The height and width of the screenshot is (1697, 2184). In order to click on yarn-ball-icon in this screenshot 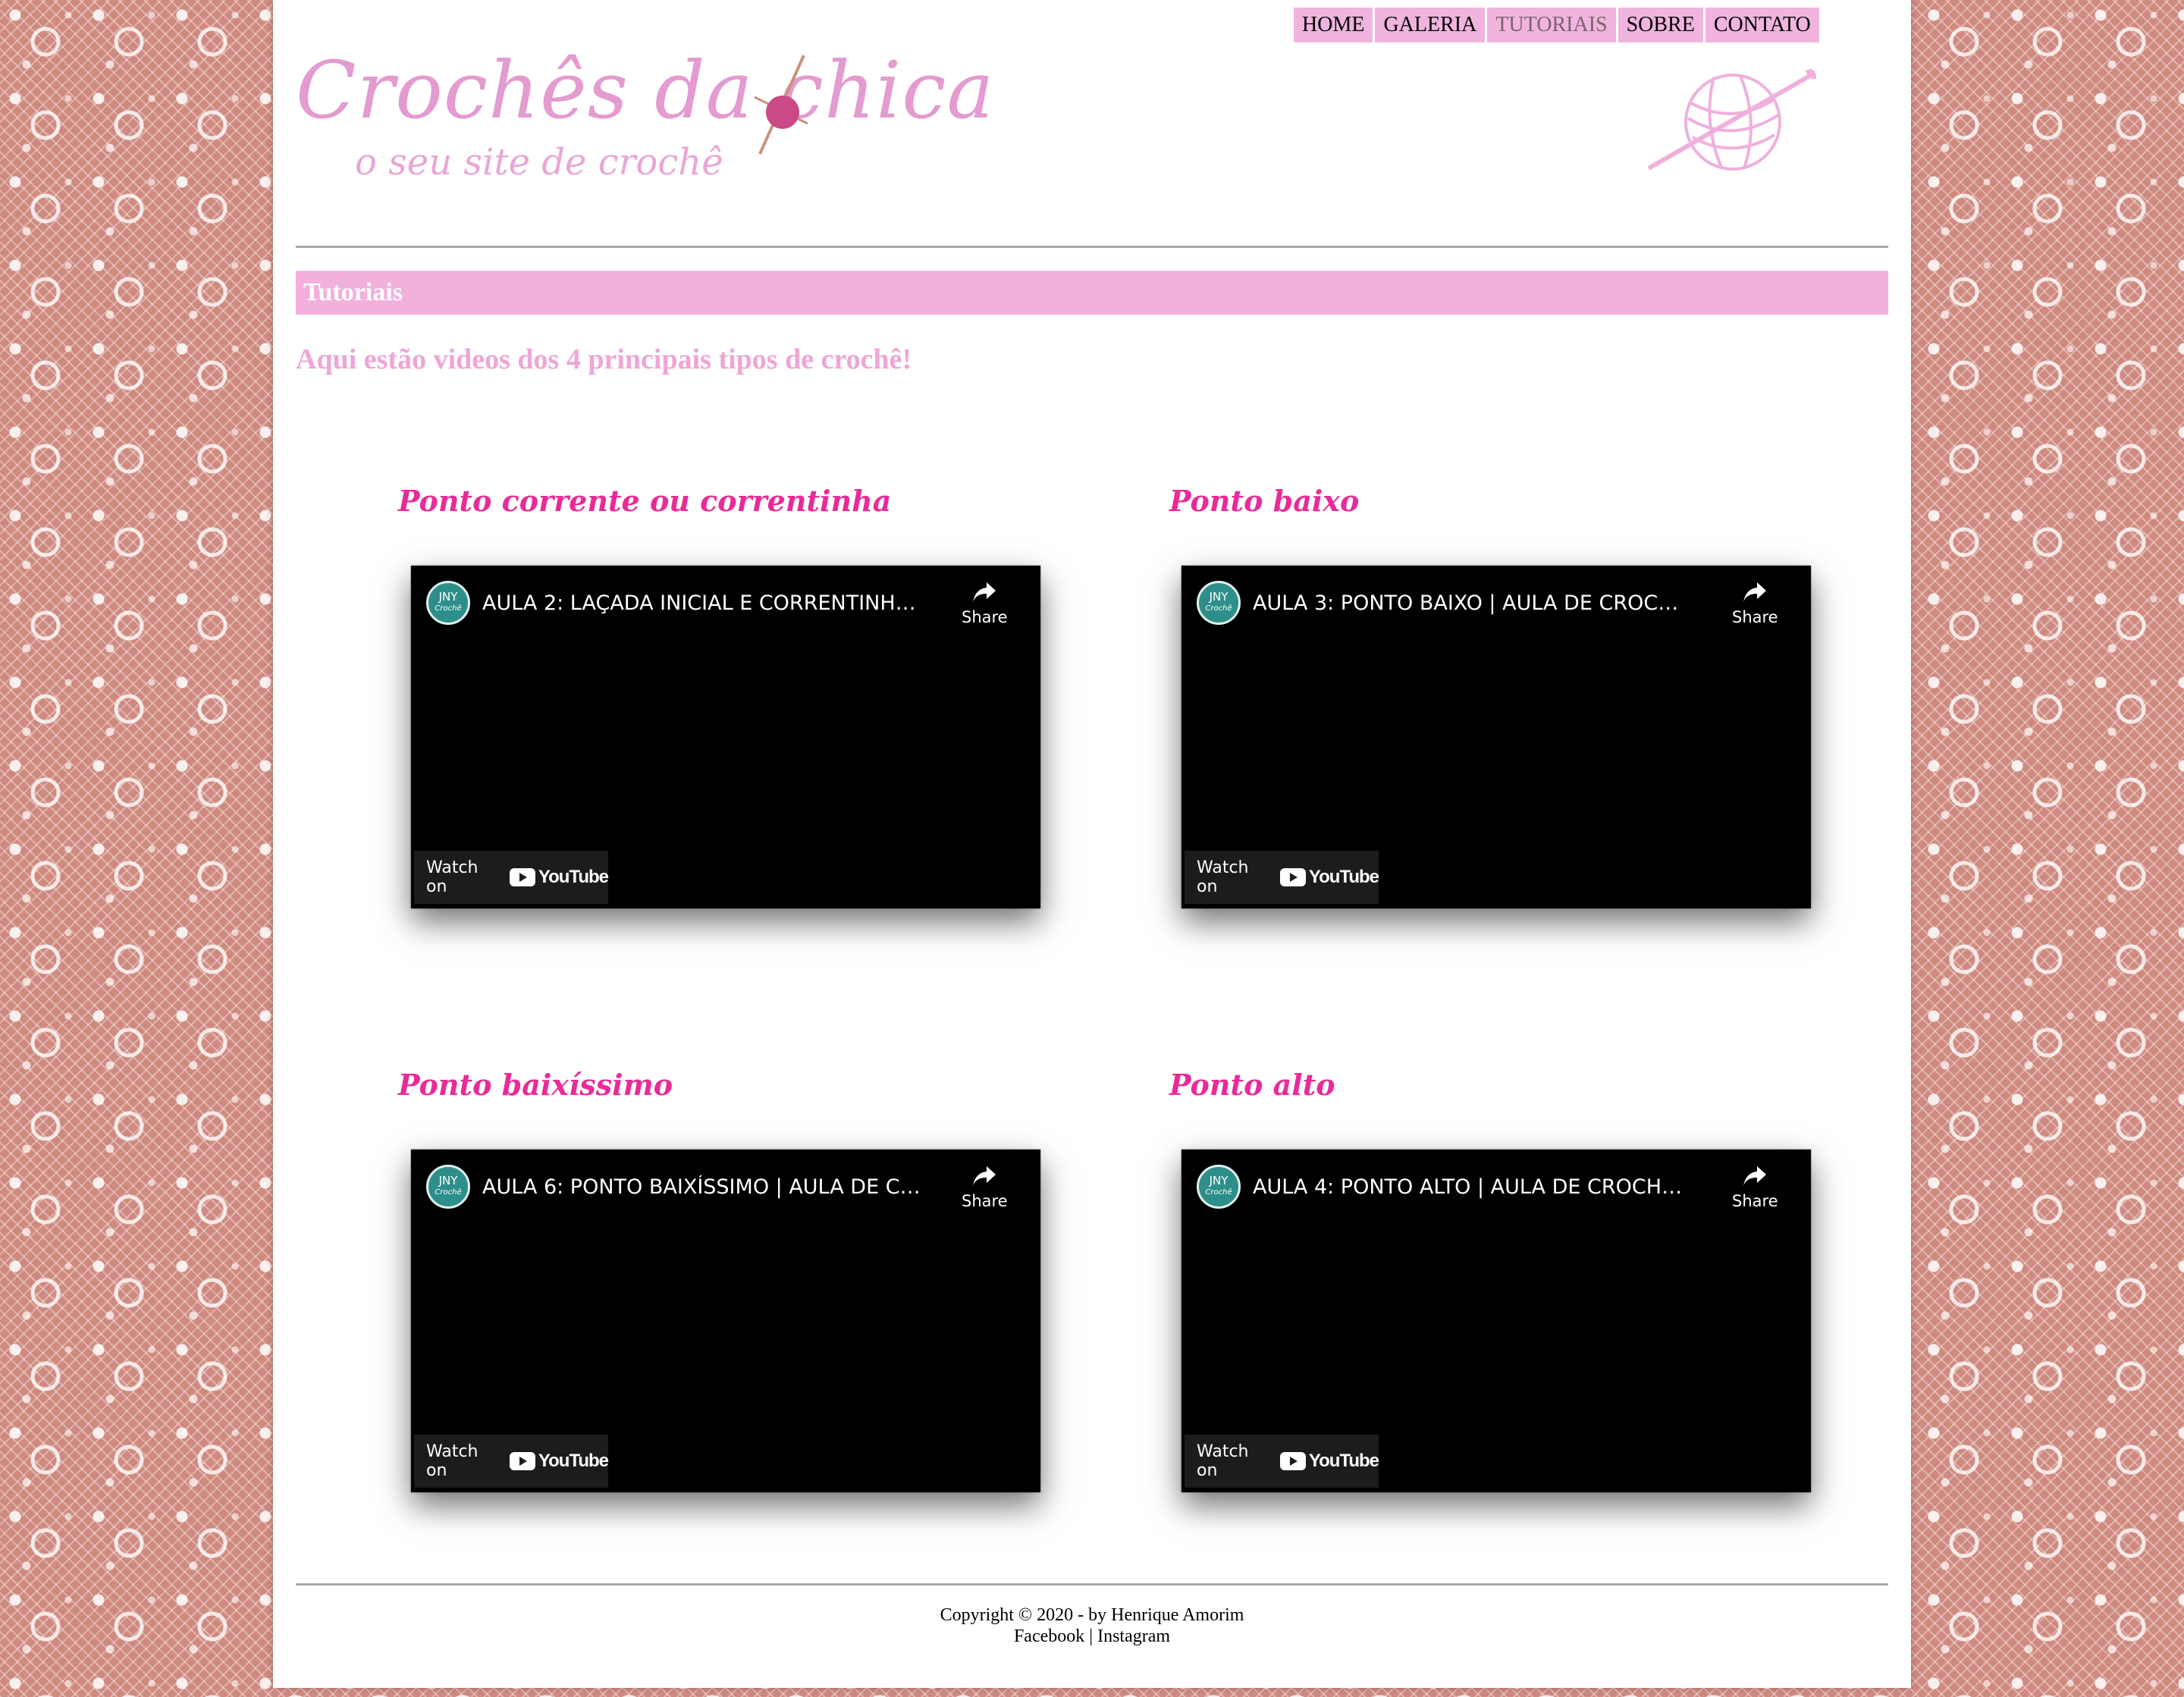, I will do `click(1731, 120)`.